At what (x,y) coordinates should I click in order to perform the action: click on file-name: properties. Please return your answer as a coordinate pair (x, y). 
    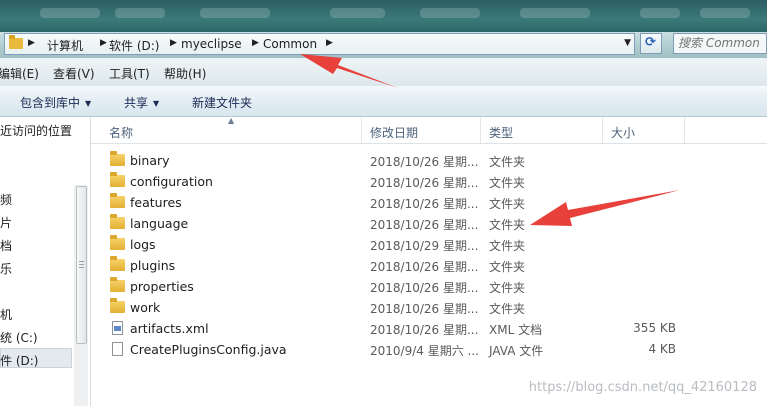
    Looking at the image, I should click on (162, 286).